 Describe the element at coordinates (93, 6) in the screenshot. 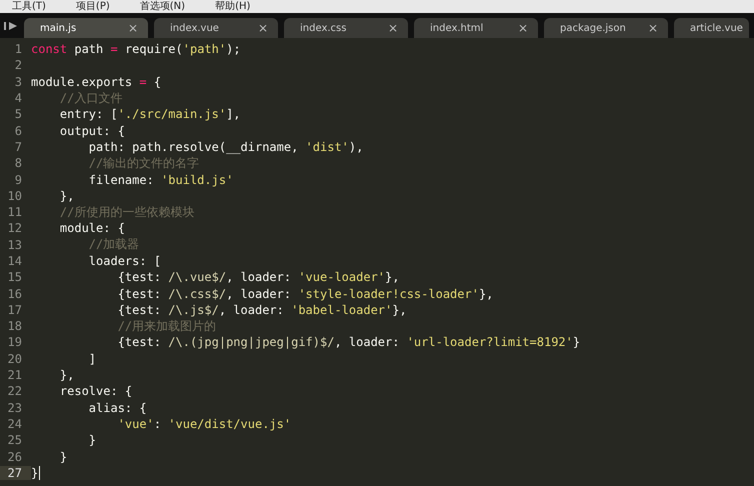

I see `menu-item: 项目(P)` at that location.